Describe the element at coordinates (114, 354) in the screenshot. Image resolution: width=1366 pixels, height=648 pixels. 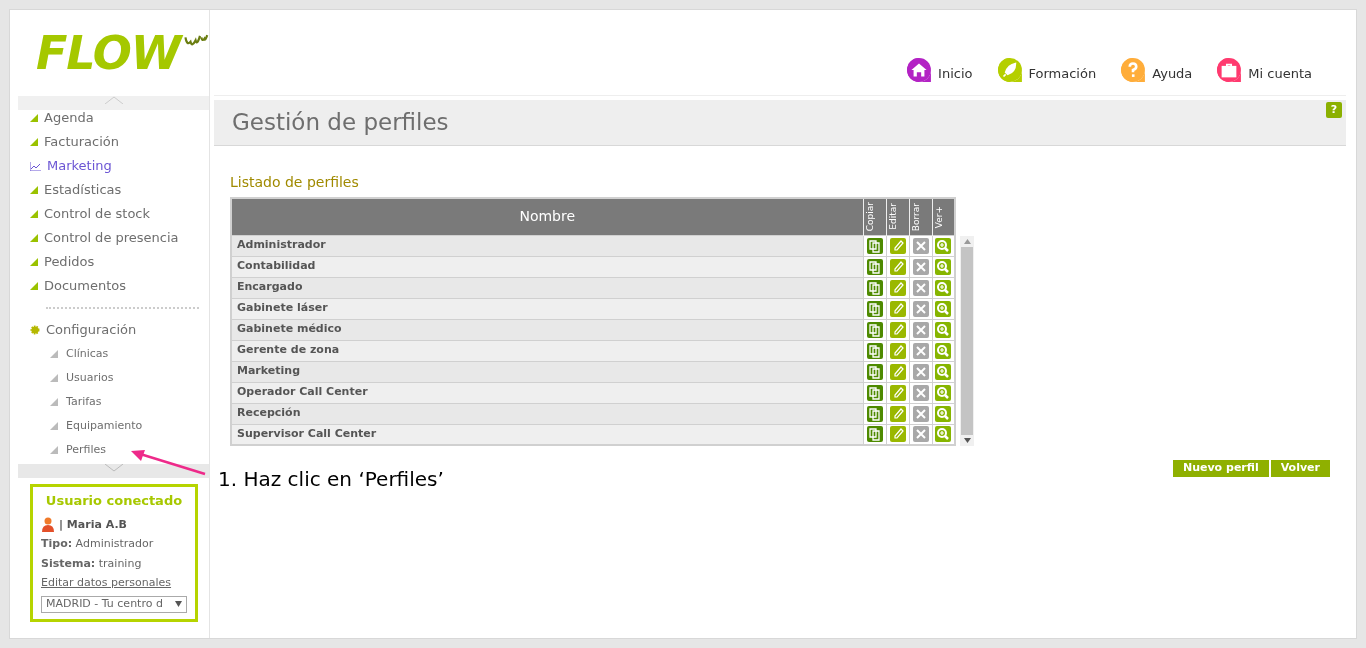
I see `sidebar-subitem: Clínicas` at that location.